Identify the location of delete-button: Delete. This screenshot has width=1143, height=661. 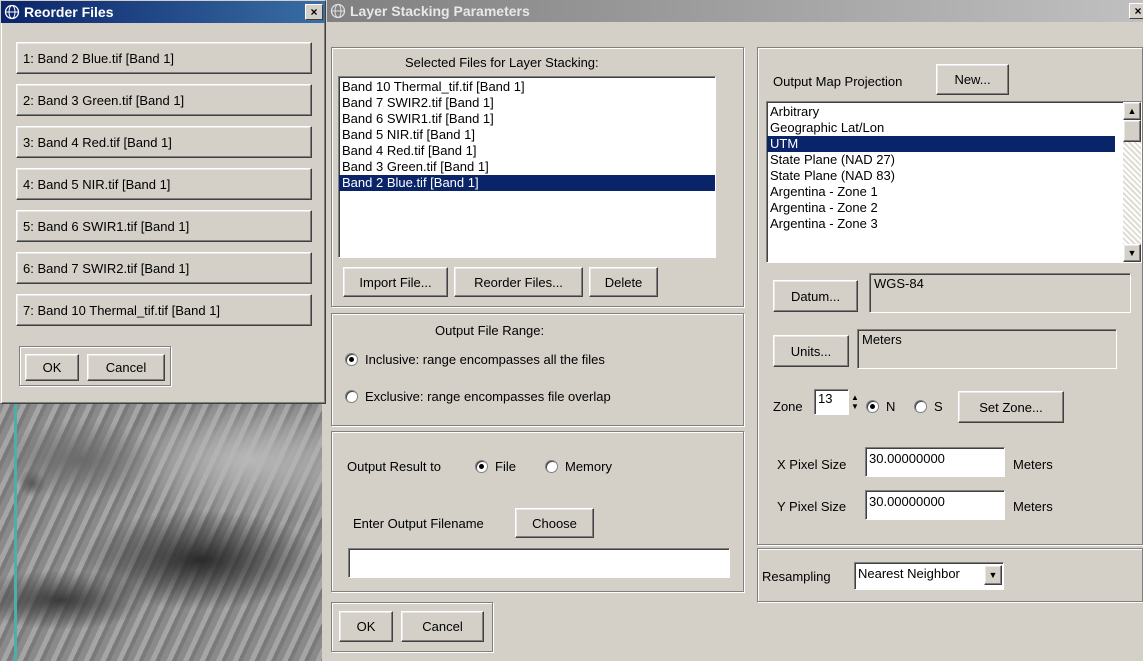
(623, 282).